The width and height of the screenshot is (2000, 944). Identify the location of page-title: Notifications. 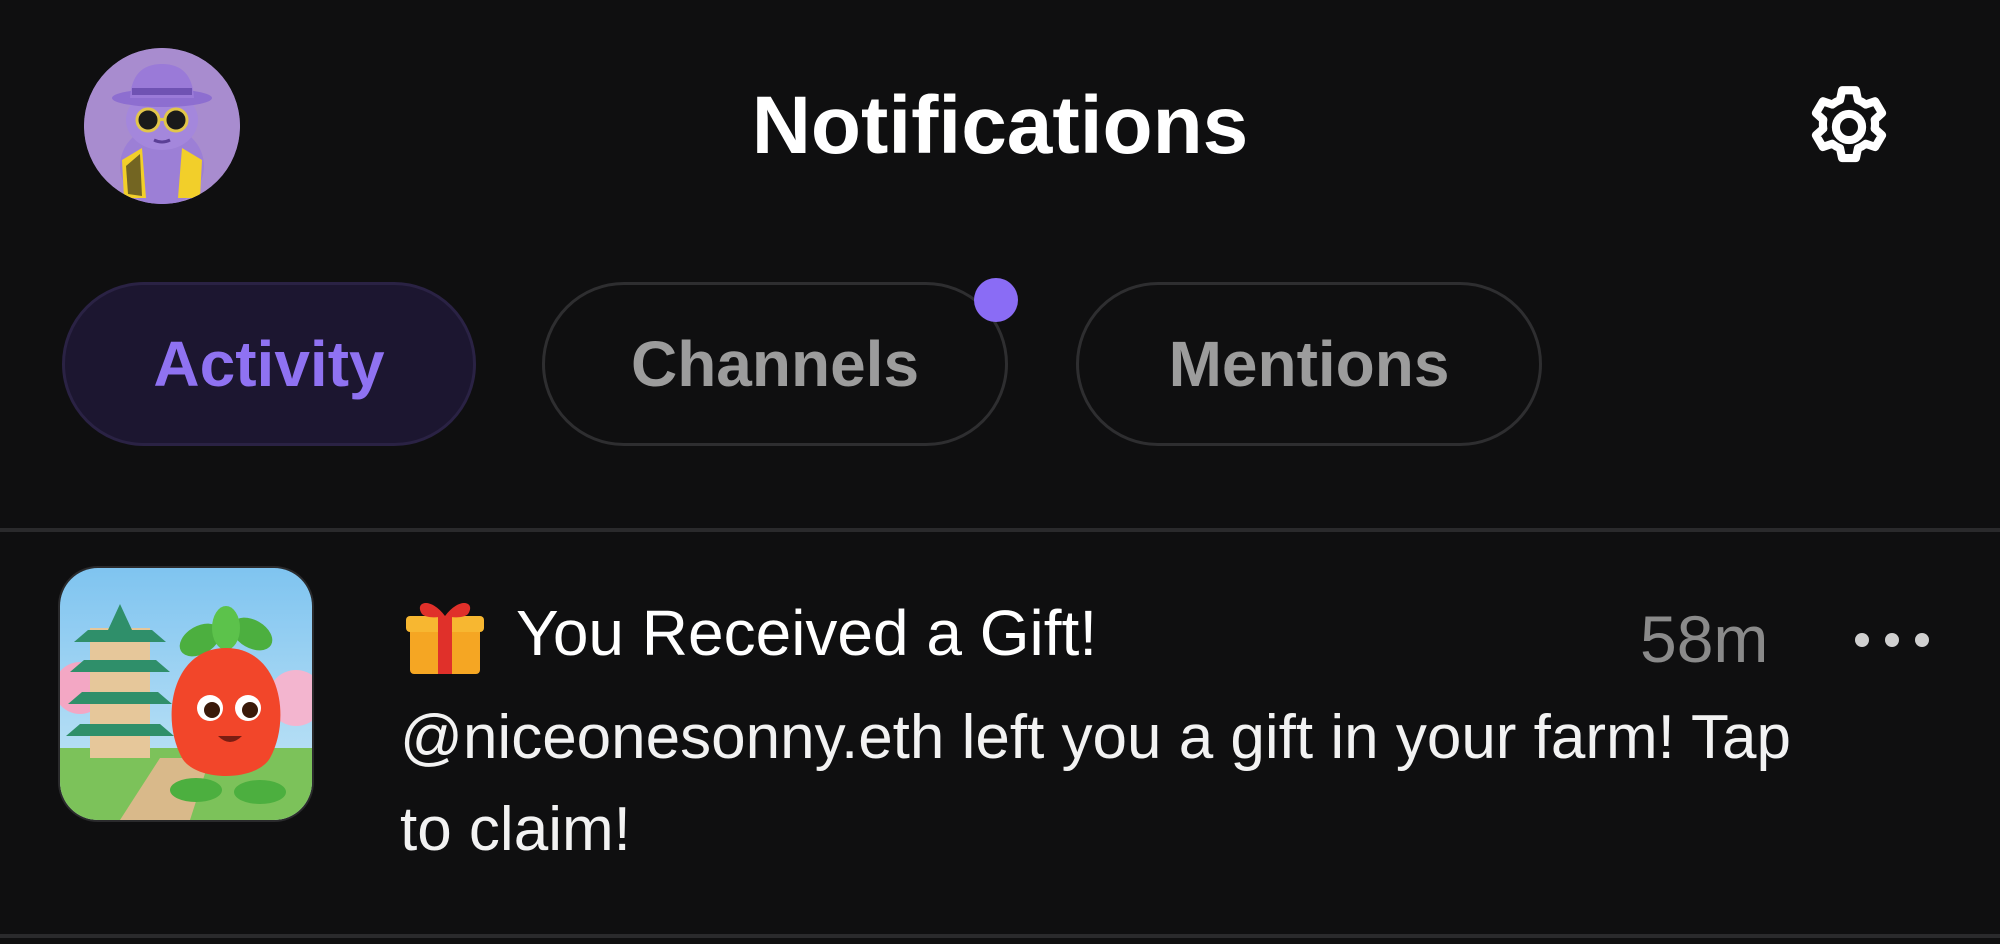
(1000, 125).